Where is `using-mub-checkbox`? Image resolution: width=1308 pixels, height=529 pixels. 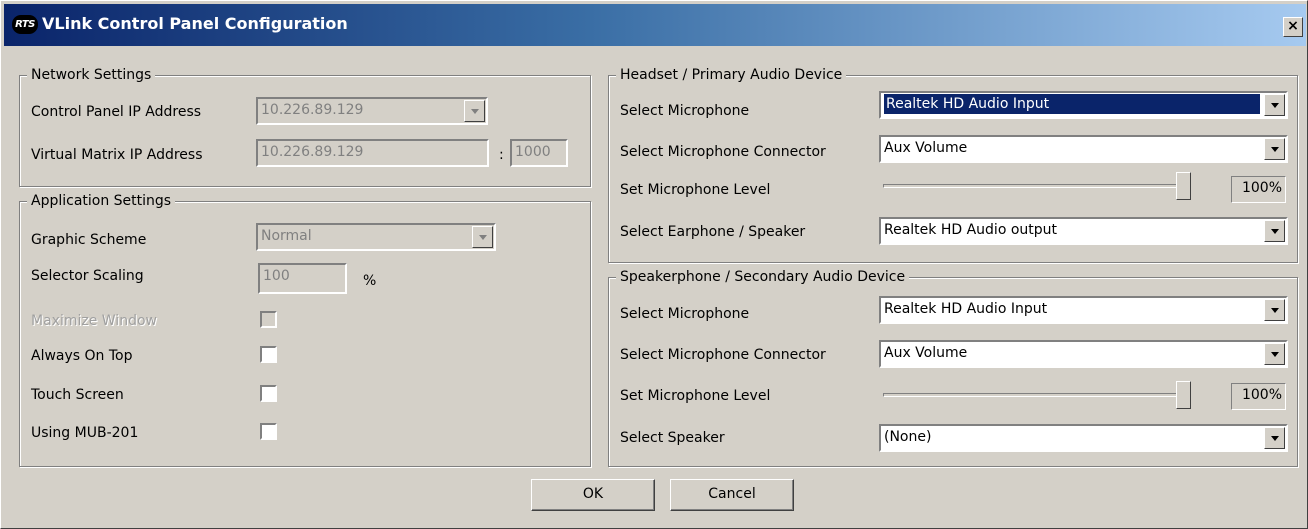
using-mub-checkbox is located at coordinates (268, 431).